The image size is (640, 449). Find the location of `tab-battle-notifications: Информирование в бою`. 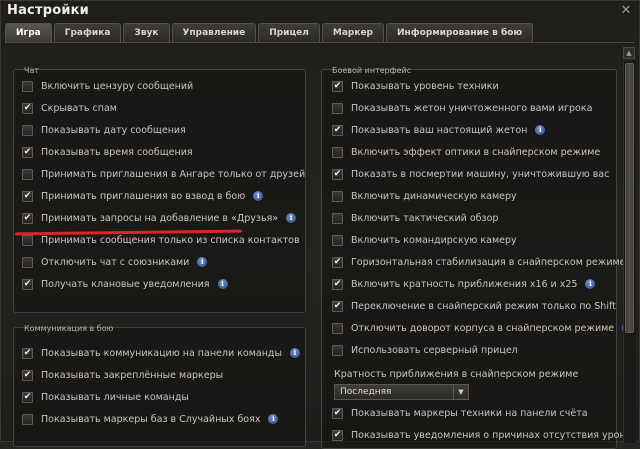

tab-battle-notifications: Информирование в бою is located at coordinates (459, 33).